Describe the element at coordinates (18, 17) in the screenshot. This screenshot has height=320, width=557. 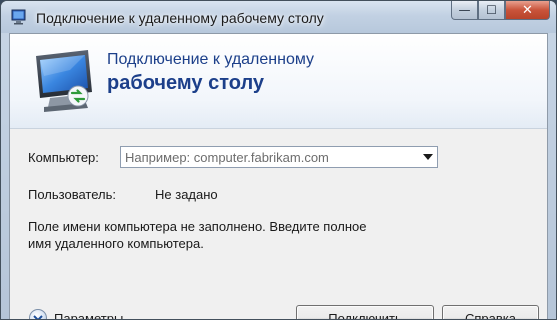
I see `remote-desktop-icon` at that location.